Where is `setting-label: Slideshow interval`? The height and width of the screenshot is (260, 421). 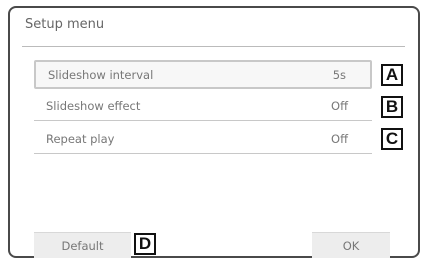
setting-label: Slideshow interval is located at coordinates (101, 74).